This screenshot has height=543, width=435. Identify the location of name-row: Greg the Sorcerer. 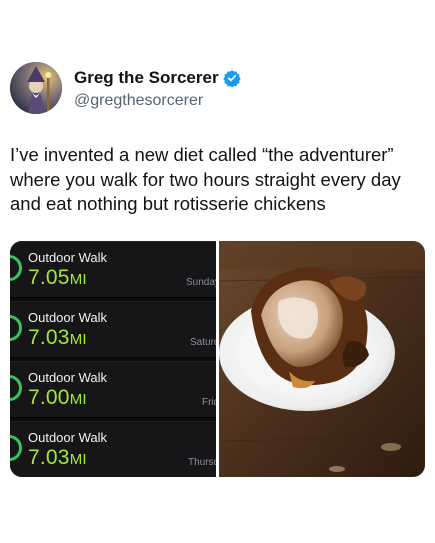
(157, 78).